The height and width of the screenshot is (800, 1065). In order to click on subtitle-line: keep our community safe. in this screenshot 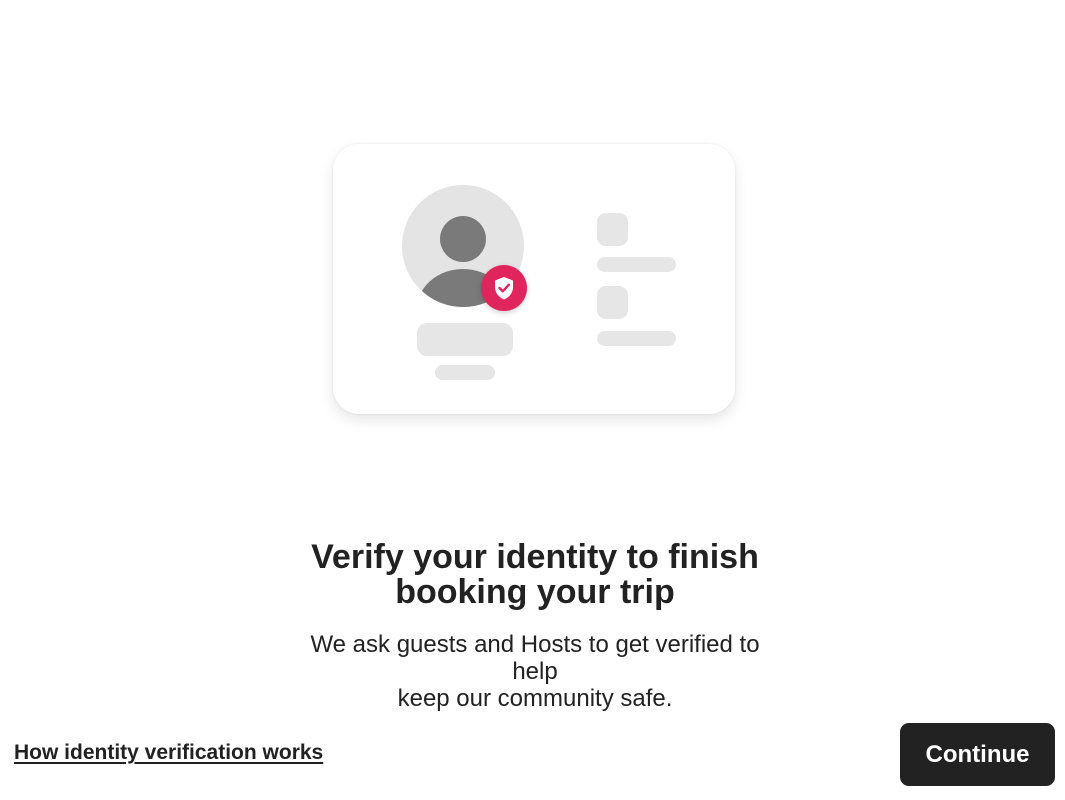, I will do `click(535, 698)`.